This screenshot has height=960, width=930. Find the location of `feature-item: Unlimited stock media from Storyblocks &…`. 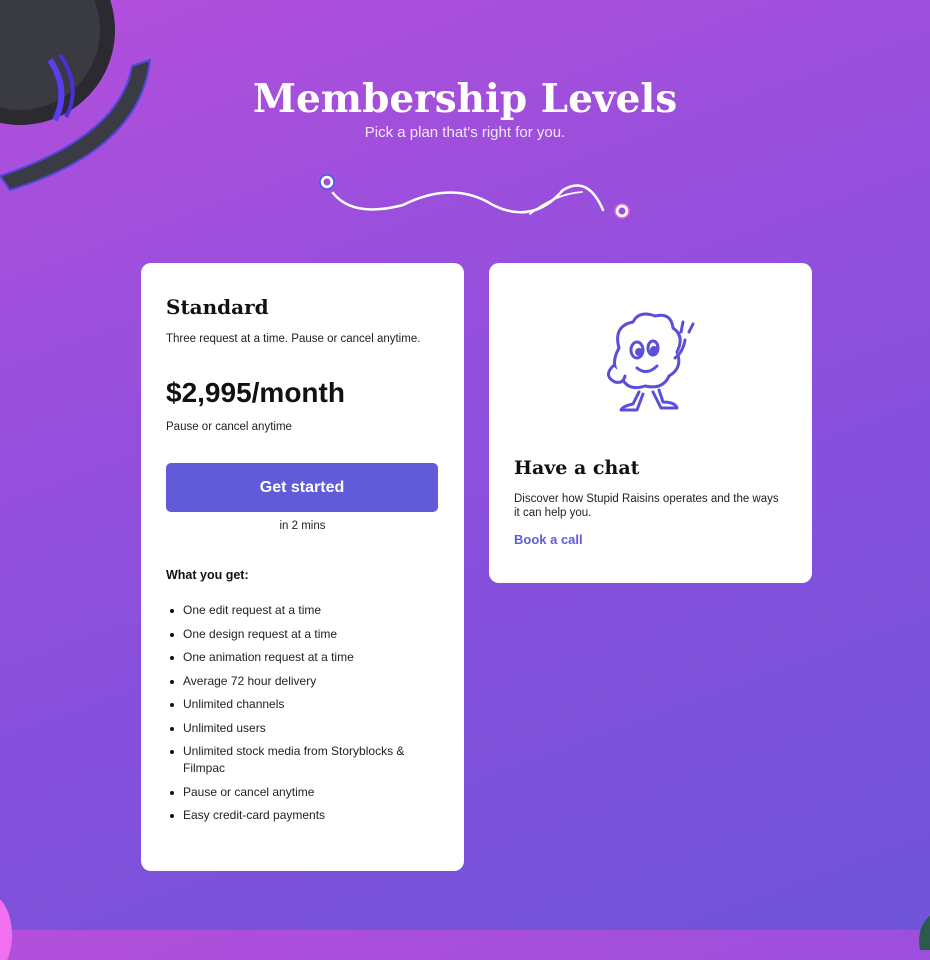

feature-item: Unlimited stock media from Storyblocks &… is located at coordinates (302, 760).